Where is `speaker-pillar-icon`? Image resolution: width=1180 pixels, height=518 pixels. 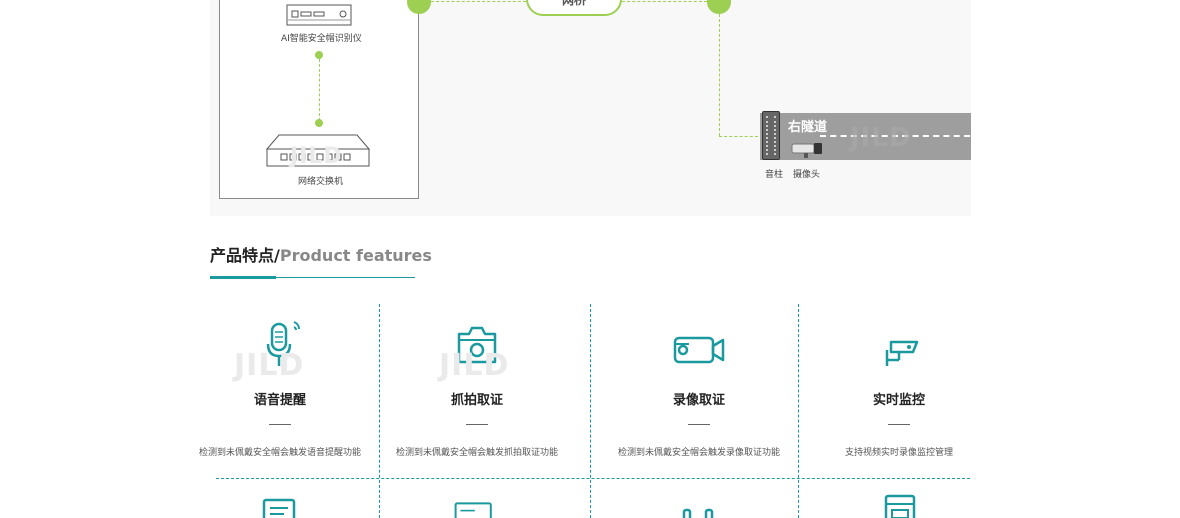
speaker-pillar-icon is located at coordinates (771, 135).